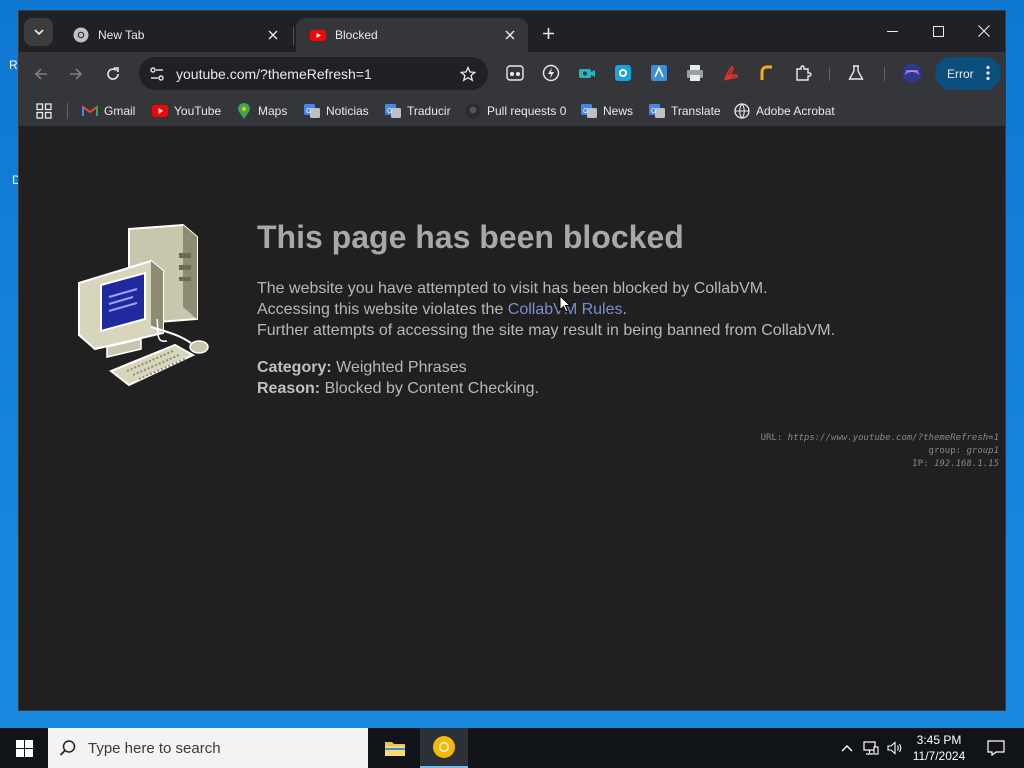  I want to click on tab-new-tab: New Tab, so click(175, 35).